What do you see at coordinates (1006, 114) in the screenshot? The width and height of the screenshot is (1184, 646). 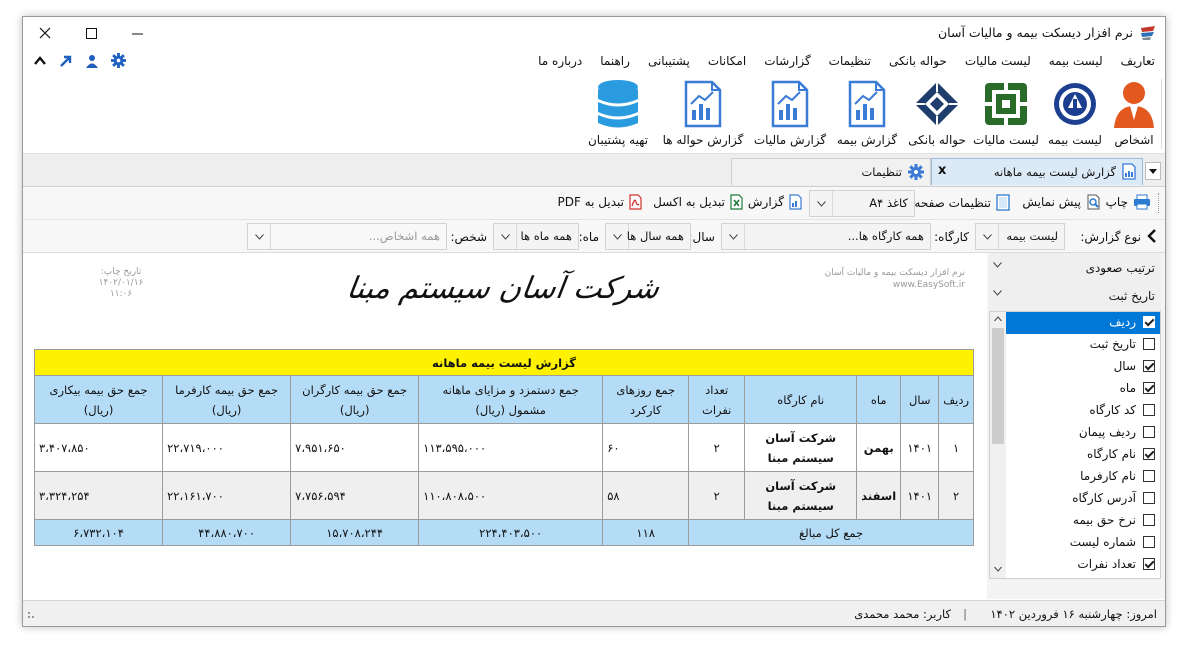 I see `ribbon-tax-list-button: لیست مالیات` at bounding box center [1006, 114].